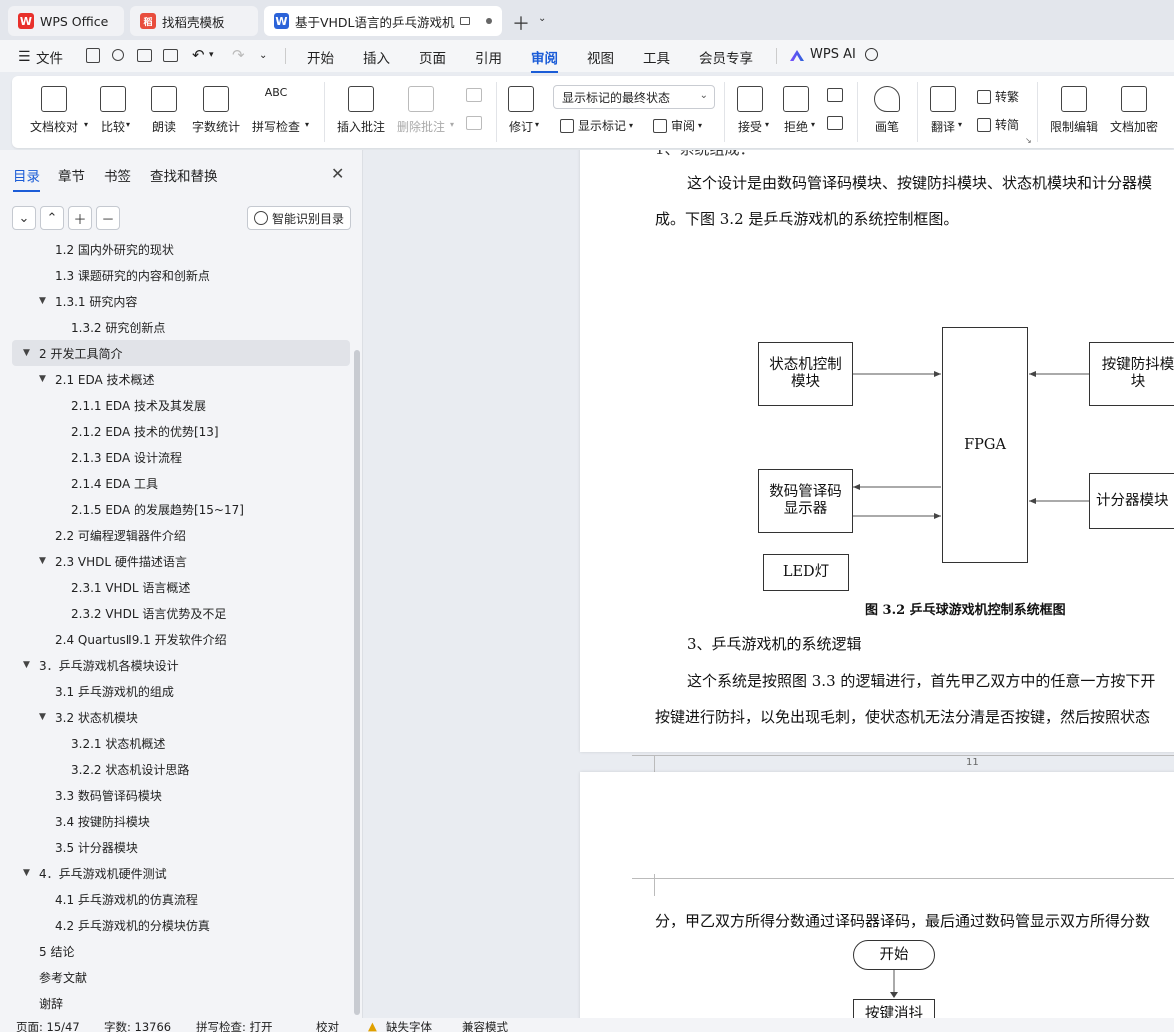 Image resolution: width=1174 pixels, height=1032 pixels. Describe the element at coordinates (144, 55) in the screenshot. I see `print-icon` at that location.